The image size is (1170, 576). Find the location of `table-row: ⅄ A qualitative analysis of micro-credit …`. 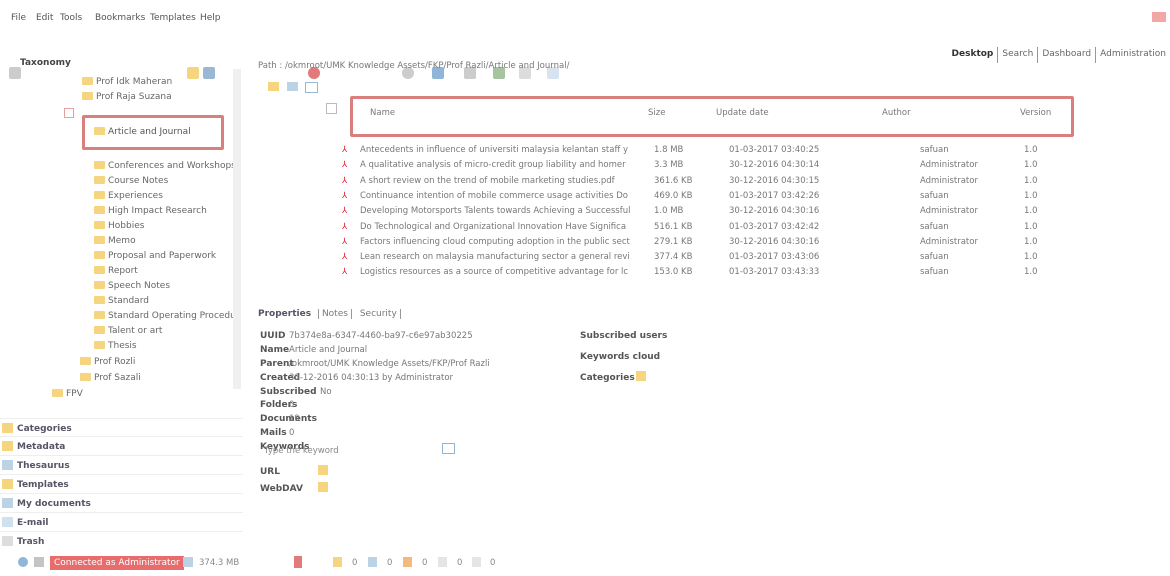

table-row: ⅄ A qualitative analysis of micro-credit … is located at coordinates (693, 167).